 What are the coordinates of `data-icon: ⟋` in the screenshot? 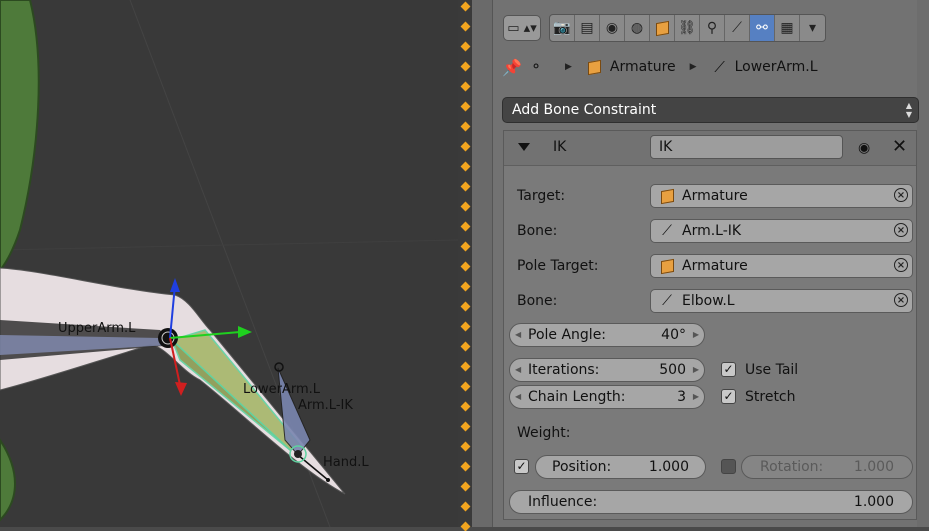 It's located at (737, 28).